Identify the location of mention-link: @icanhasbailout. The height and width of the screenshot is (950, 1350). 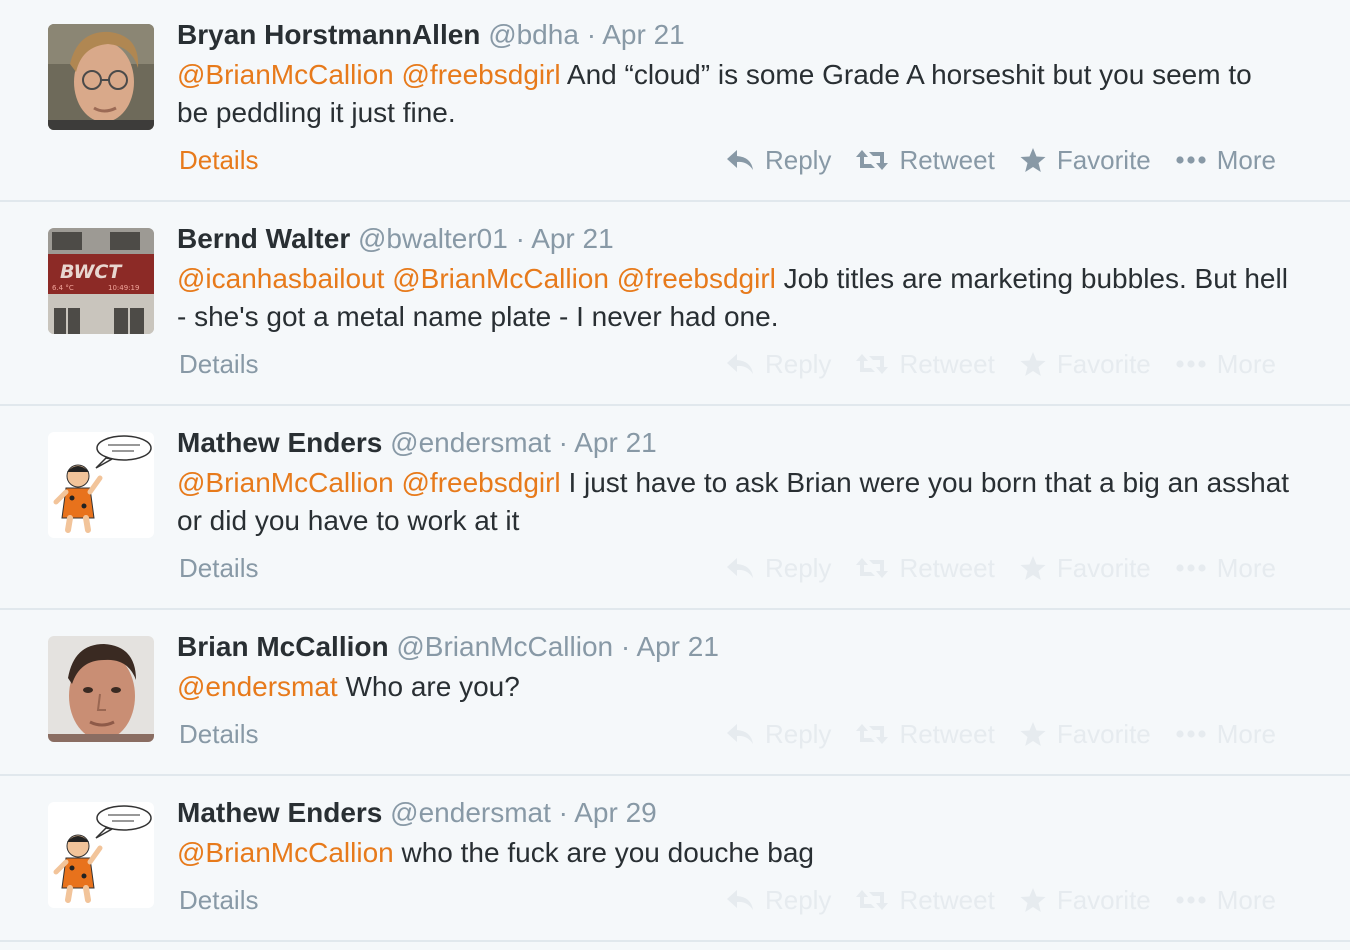
(280, 278).